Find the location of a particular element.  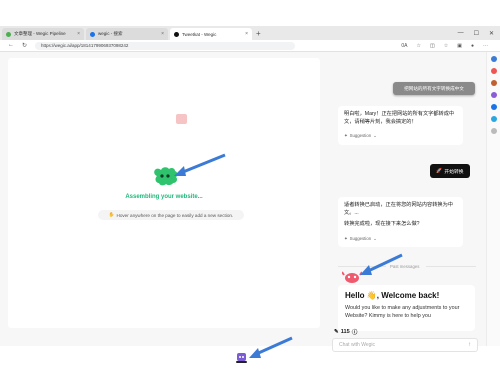

hand-icon: ✋ is located at coordinates (111, 214).